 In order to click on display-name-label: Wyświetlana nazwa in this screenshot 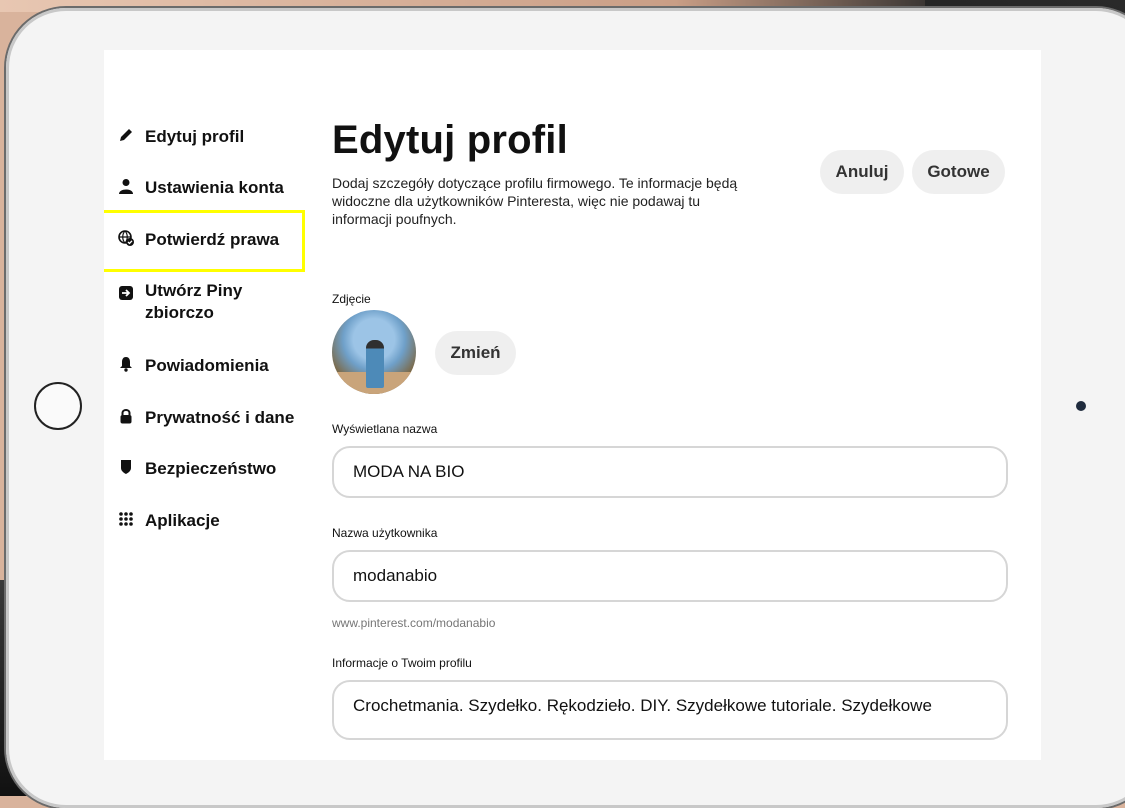, I will do `click(385, 429)`.